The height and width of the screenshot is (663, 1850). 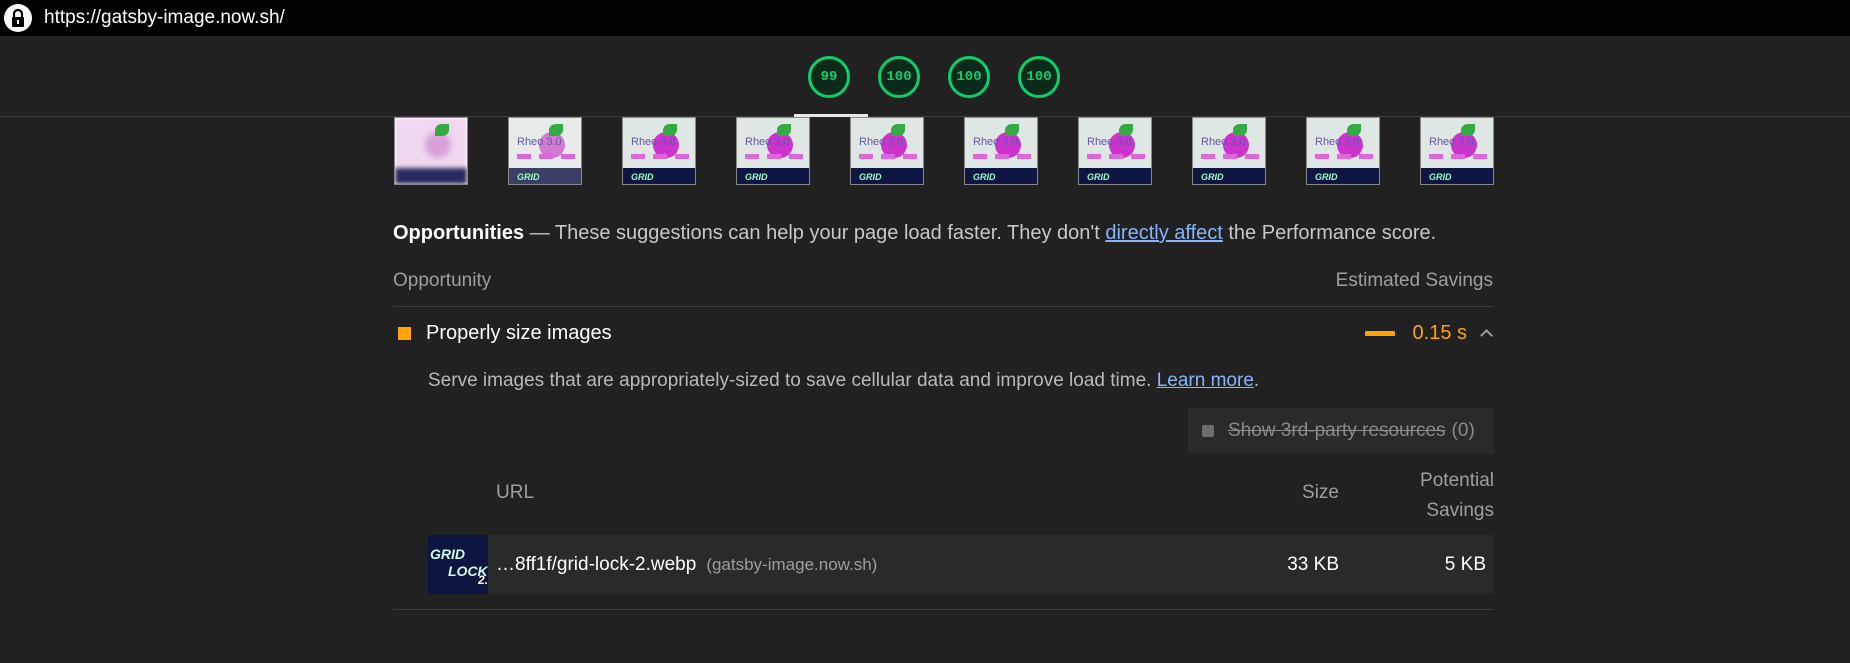 I want to click on directly-affect-link: directly affect, so click(x=1163, y=233).